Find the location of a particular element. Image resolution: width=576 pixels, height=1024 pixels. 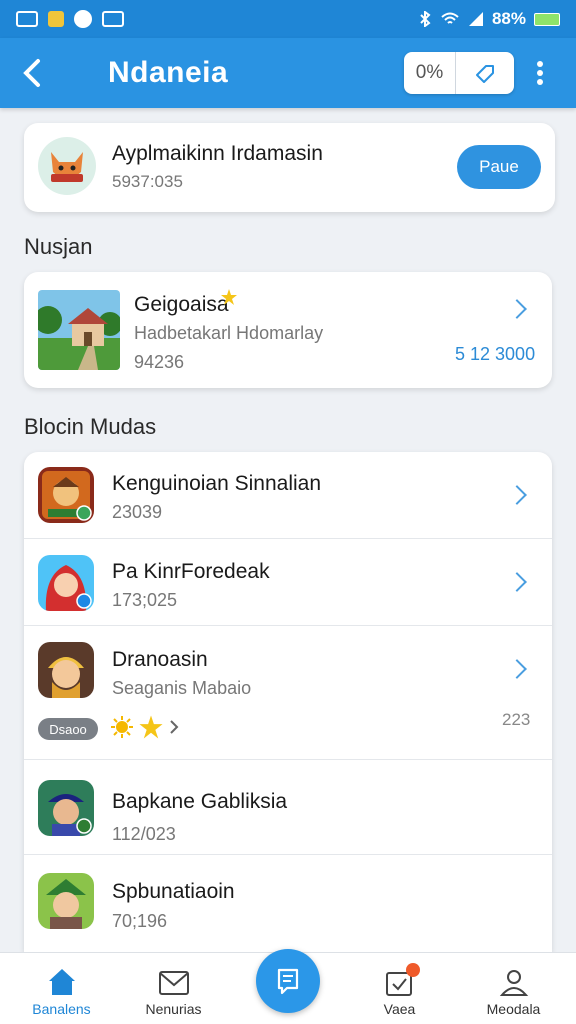

warrior-game-icon is located at coordinates (66, 495).